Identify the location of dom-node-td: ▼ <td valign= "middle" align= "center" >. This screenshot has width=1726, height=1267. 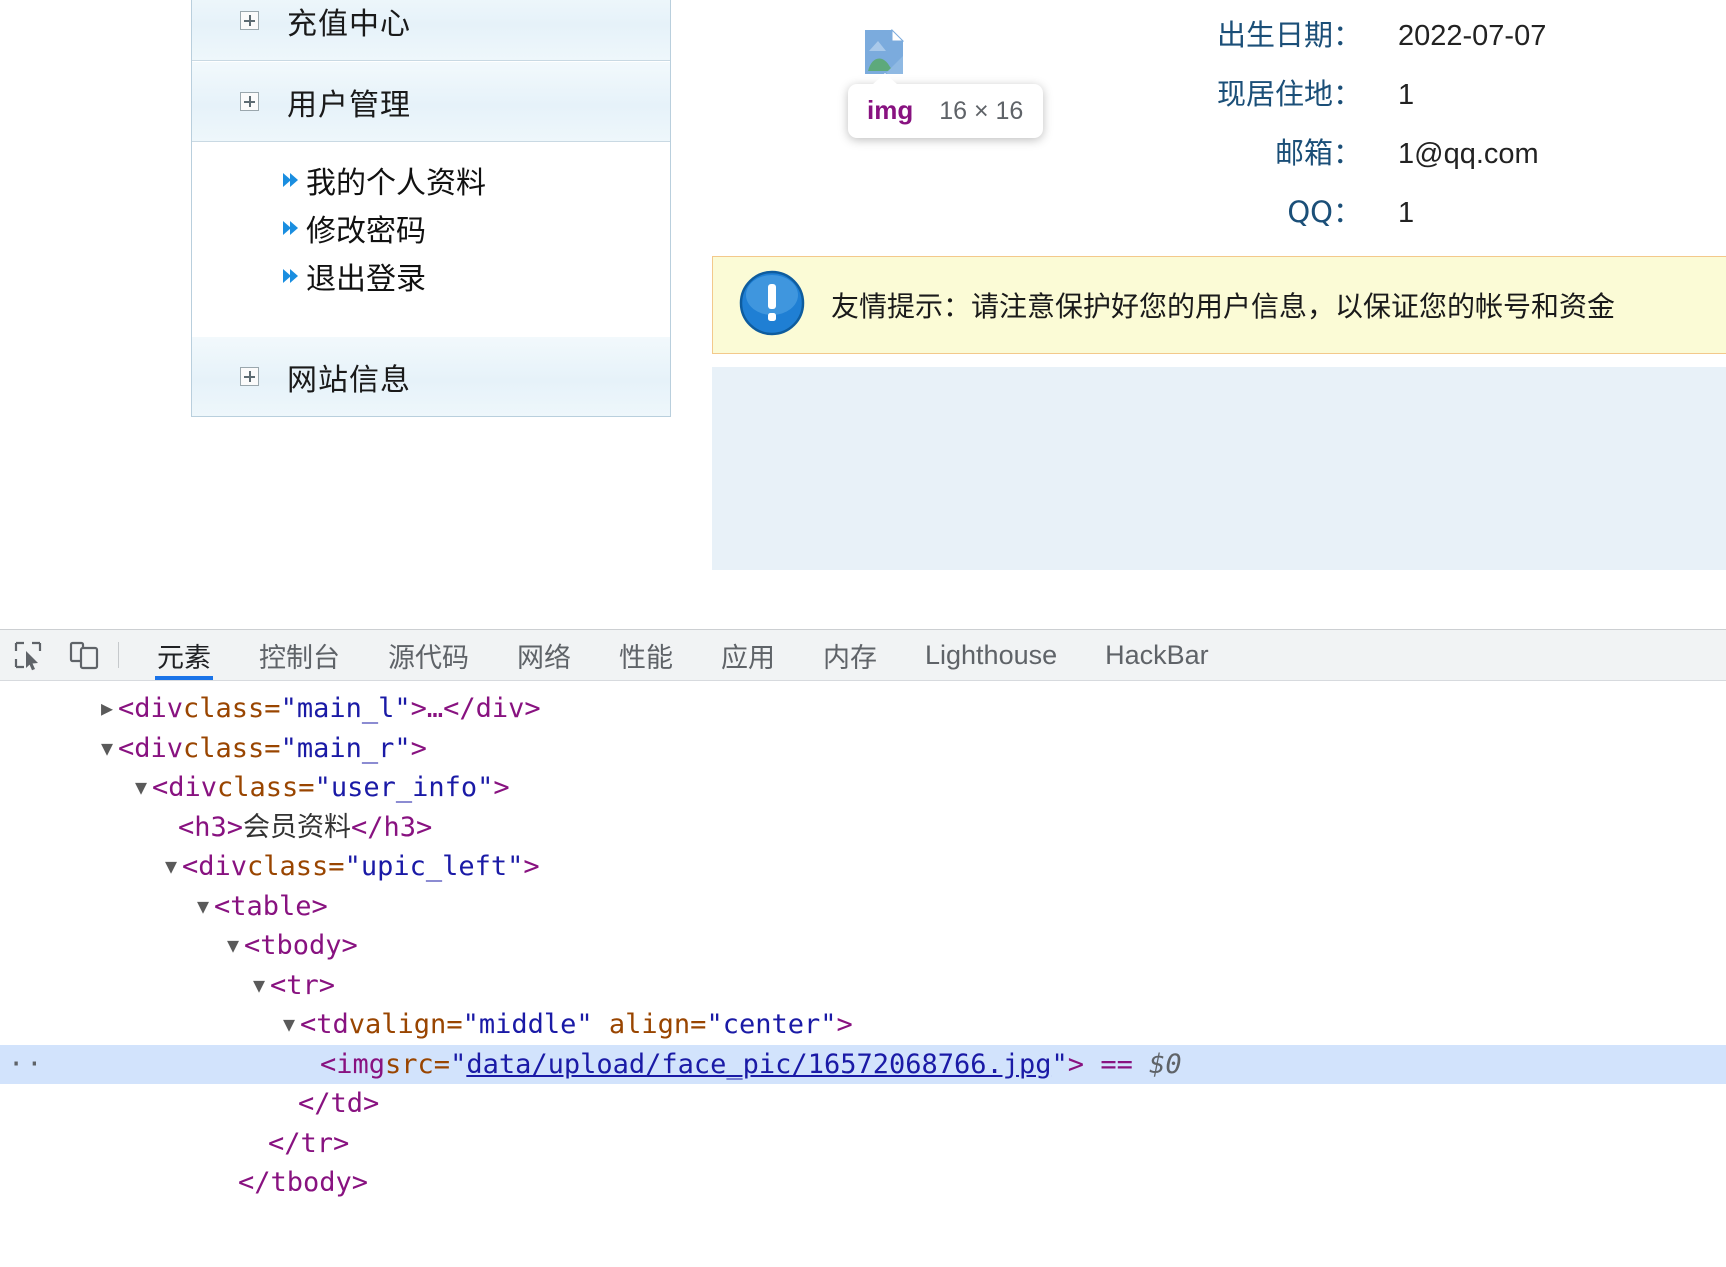
(863, 1025).